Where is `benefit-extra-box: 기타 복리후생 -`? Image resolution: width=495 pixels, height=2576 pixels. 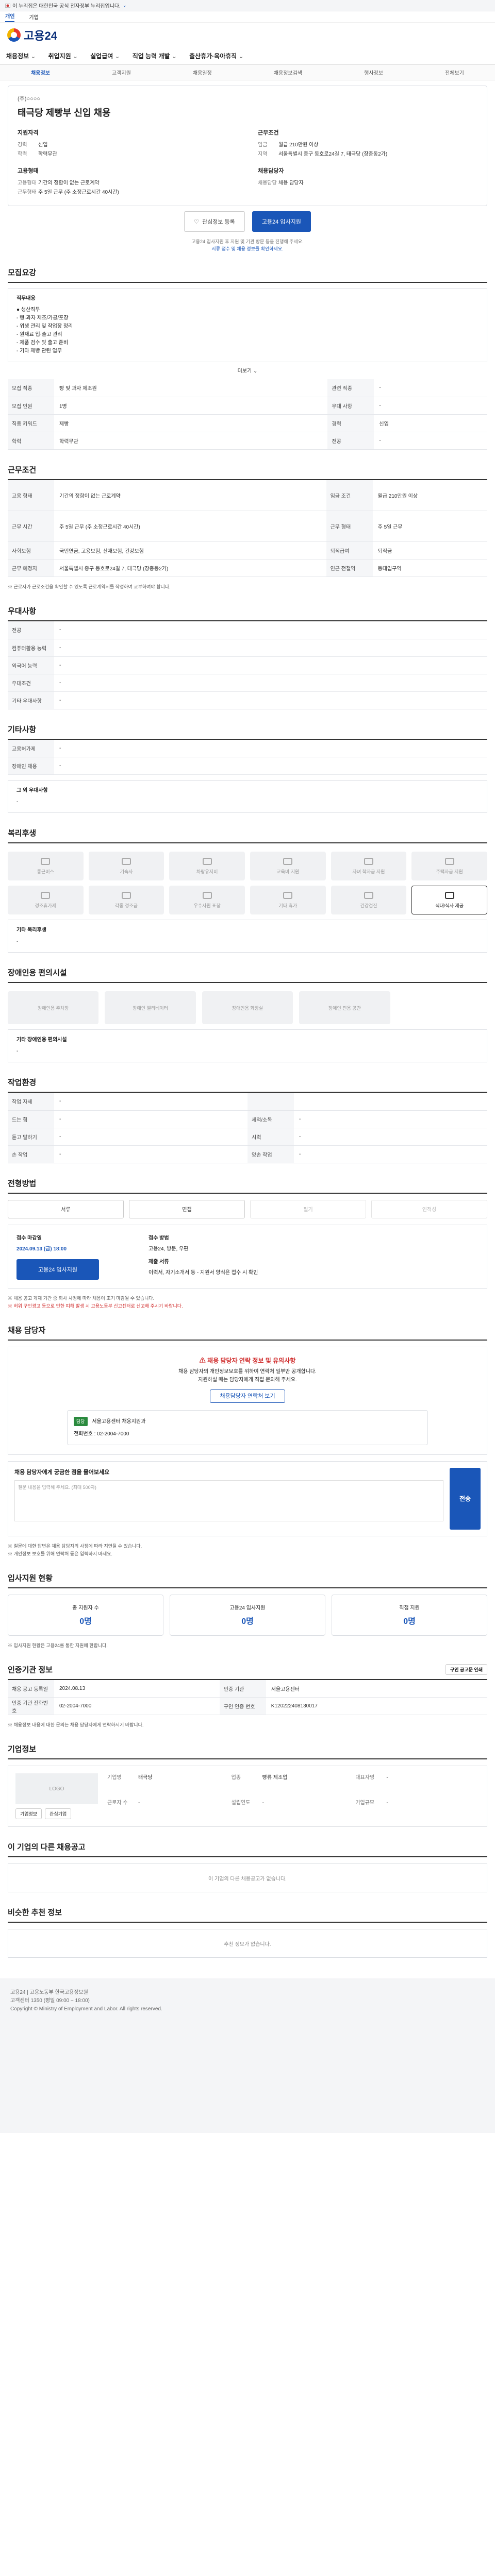
benefit-extra-box: 기타 복리후생 - is located at coordinates (247, 936).